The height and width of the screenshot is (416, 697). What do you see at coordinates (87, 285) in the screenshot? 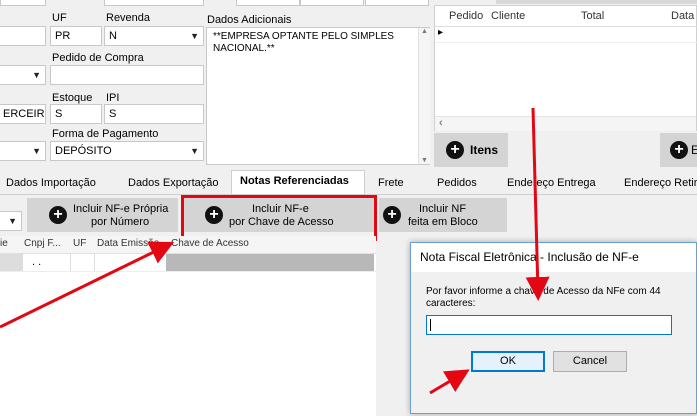
I see `arrow-to-button` at bounding box center [87, 285].